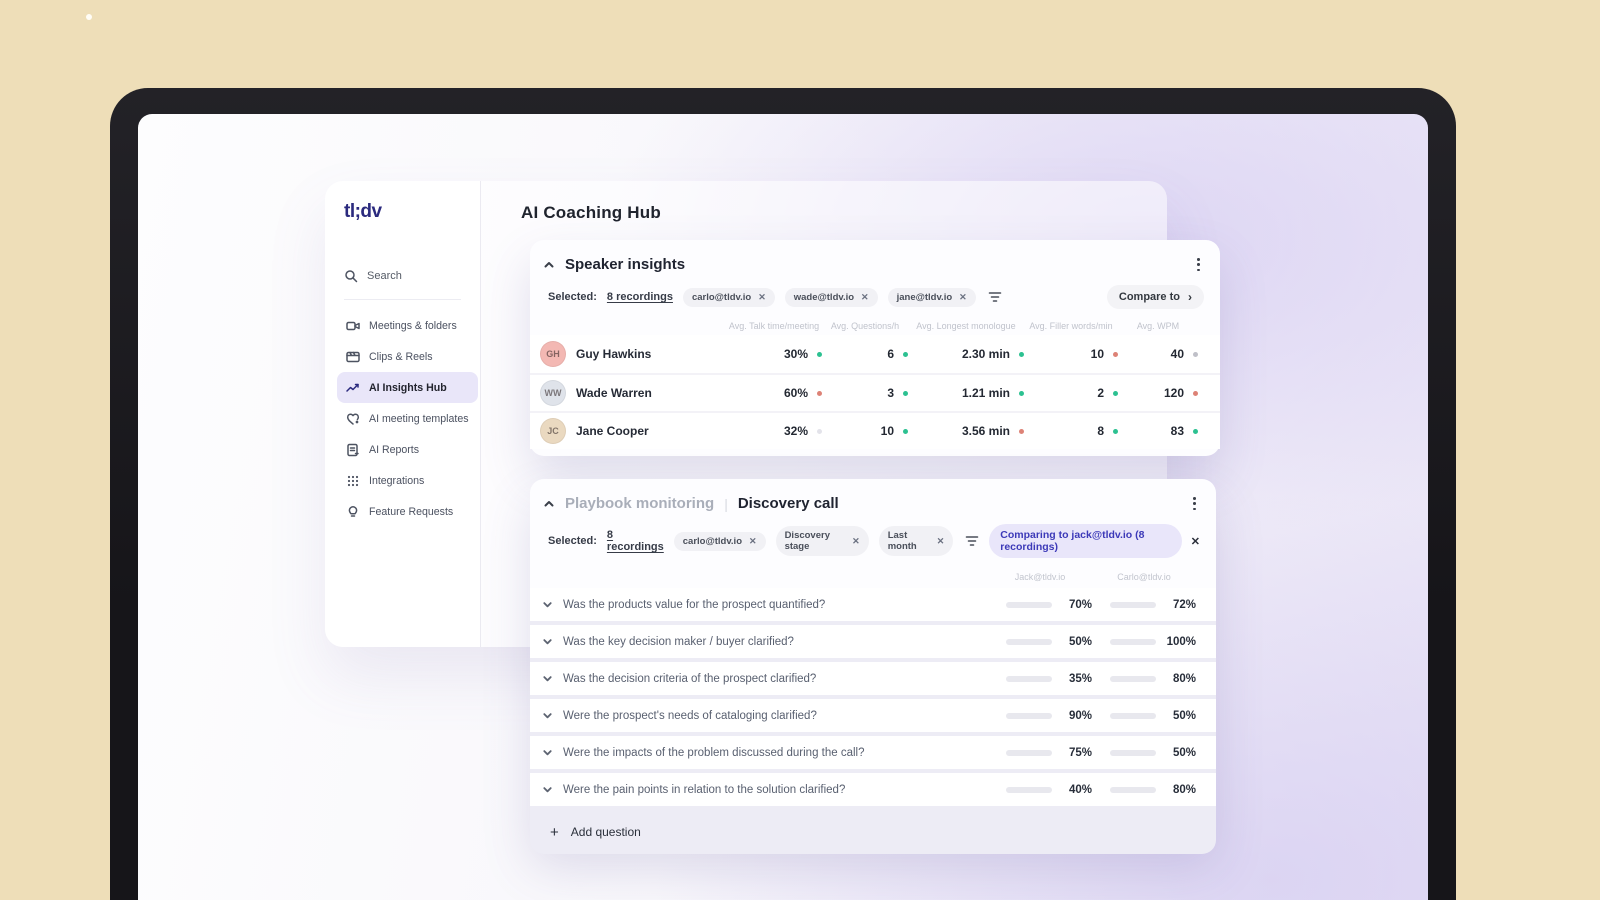 Image resolution: width=1600 pixels, height=900 pixels. I want to click on grid-dots-icon, so click(353, 481).